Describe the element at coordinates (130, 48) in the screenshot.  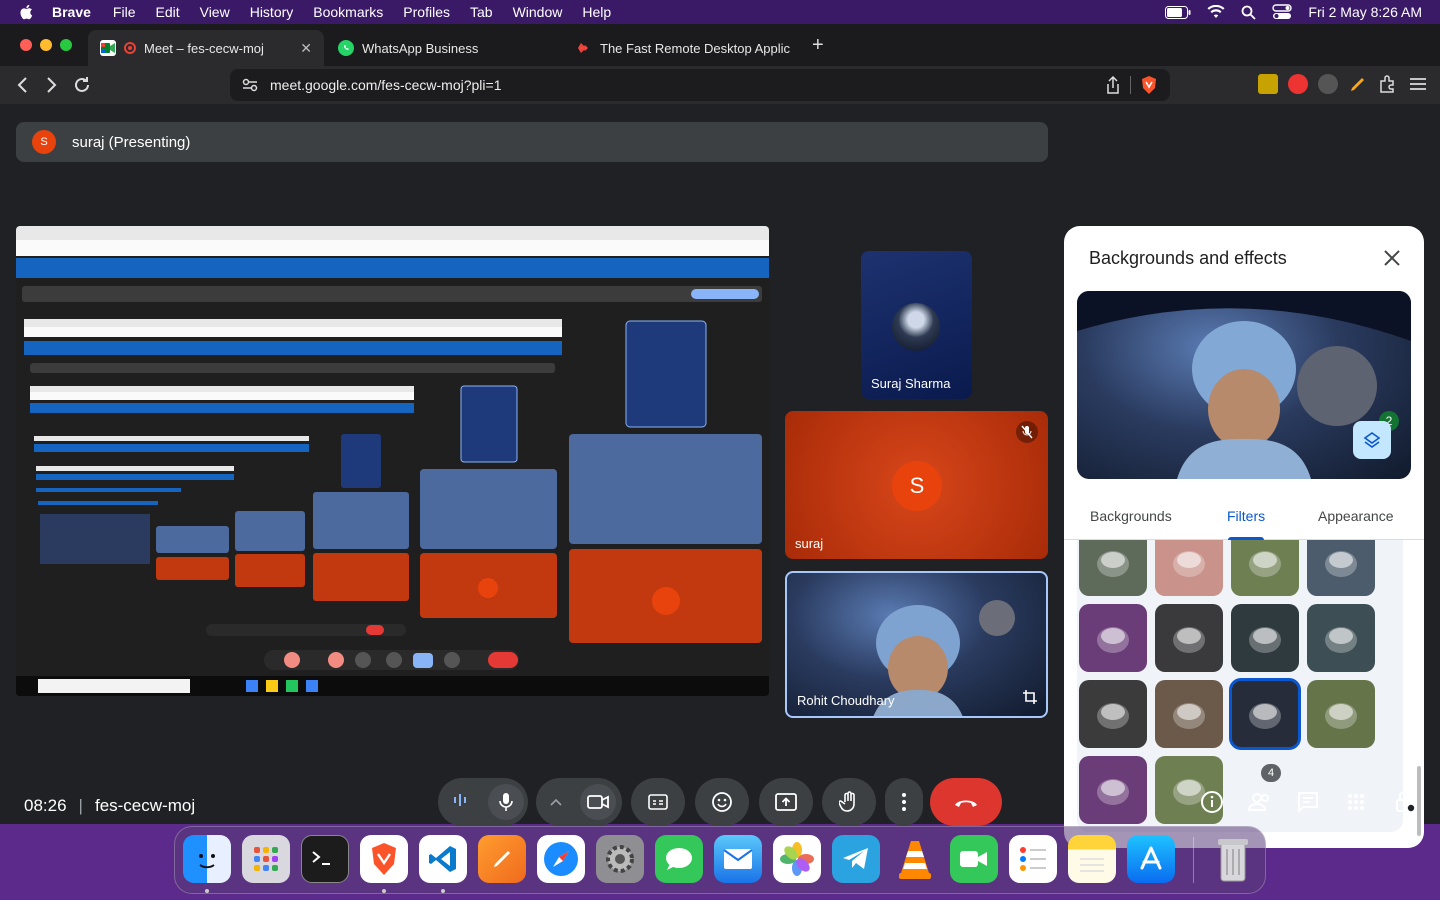
I see `recording-dot-icon` at that location.